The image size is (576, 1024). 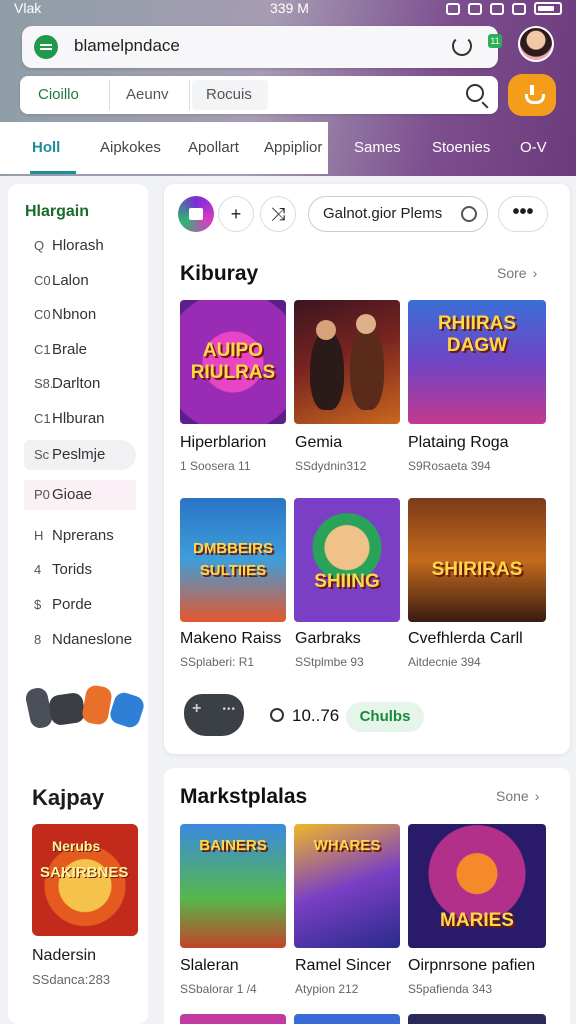 What do you see at coordinates (477, 886) in the screenshot?
I see `game-thumbnail: MARIES` at bounding box center [477, 886].